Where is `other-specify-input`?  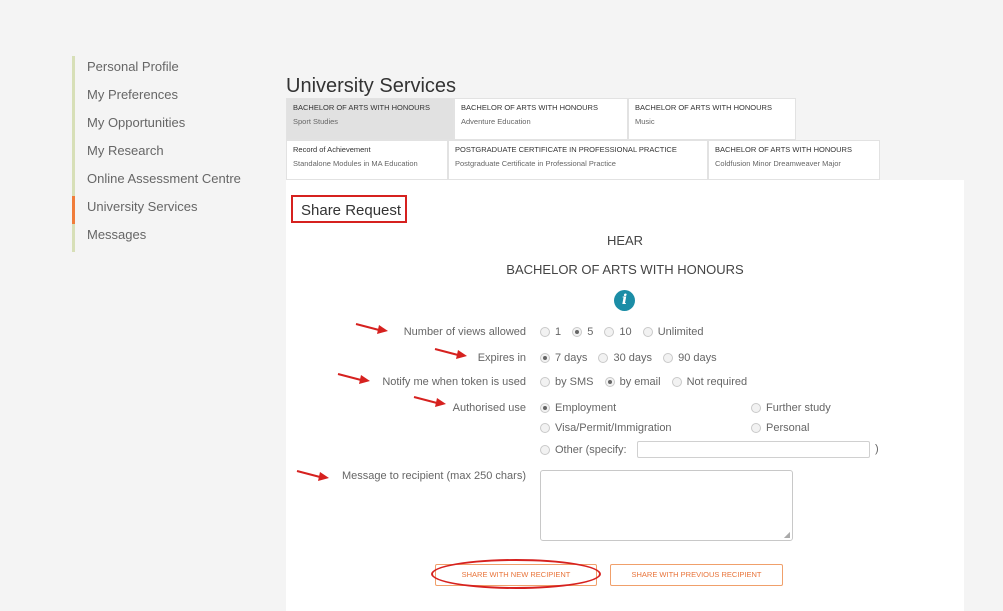
other-specify-input is located at coordinates (753, 449).